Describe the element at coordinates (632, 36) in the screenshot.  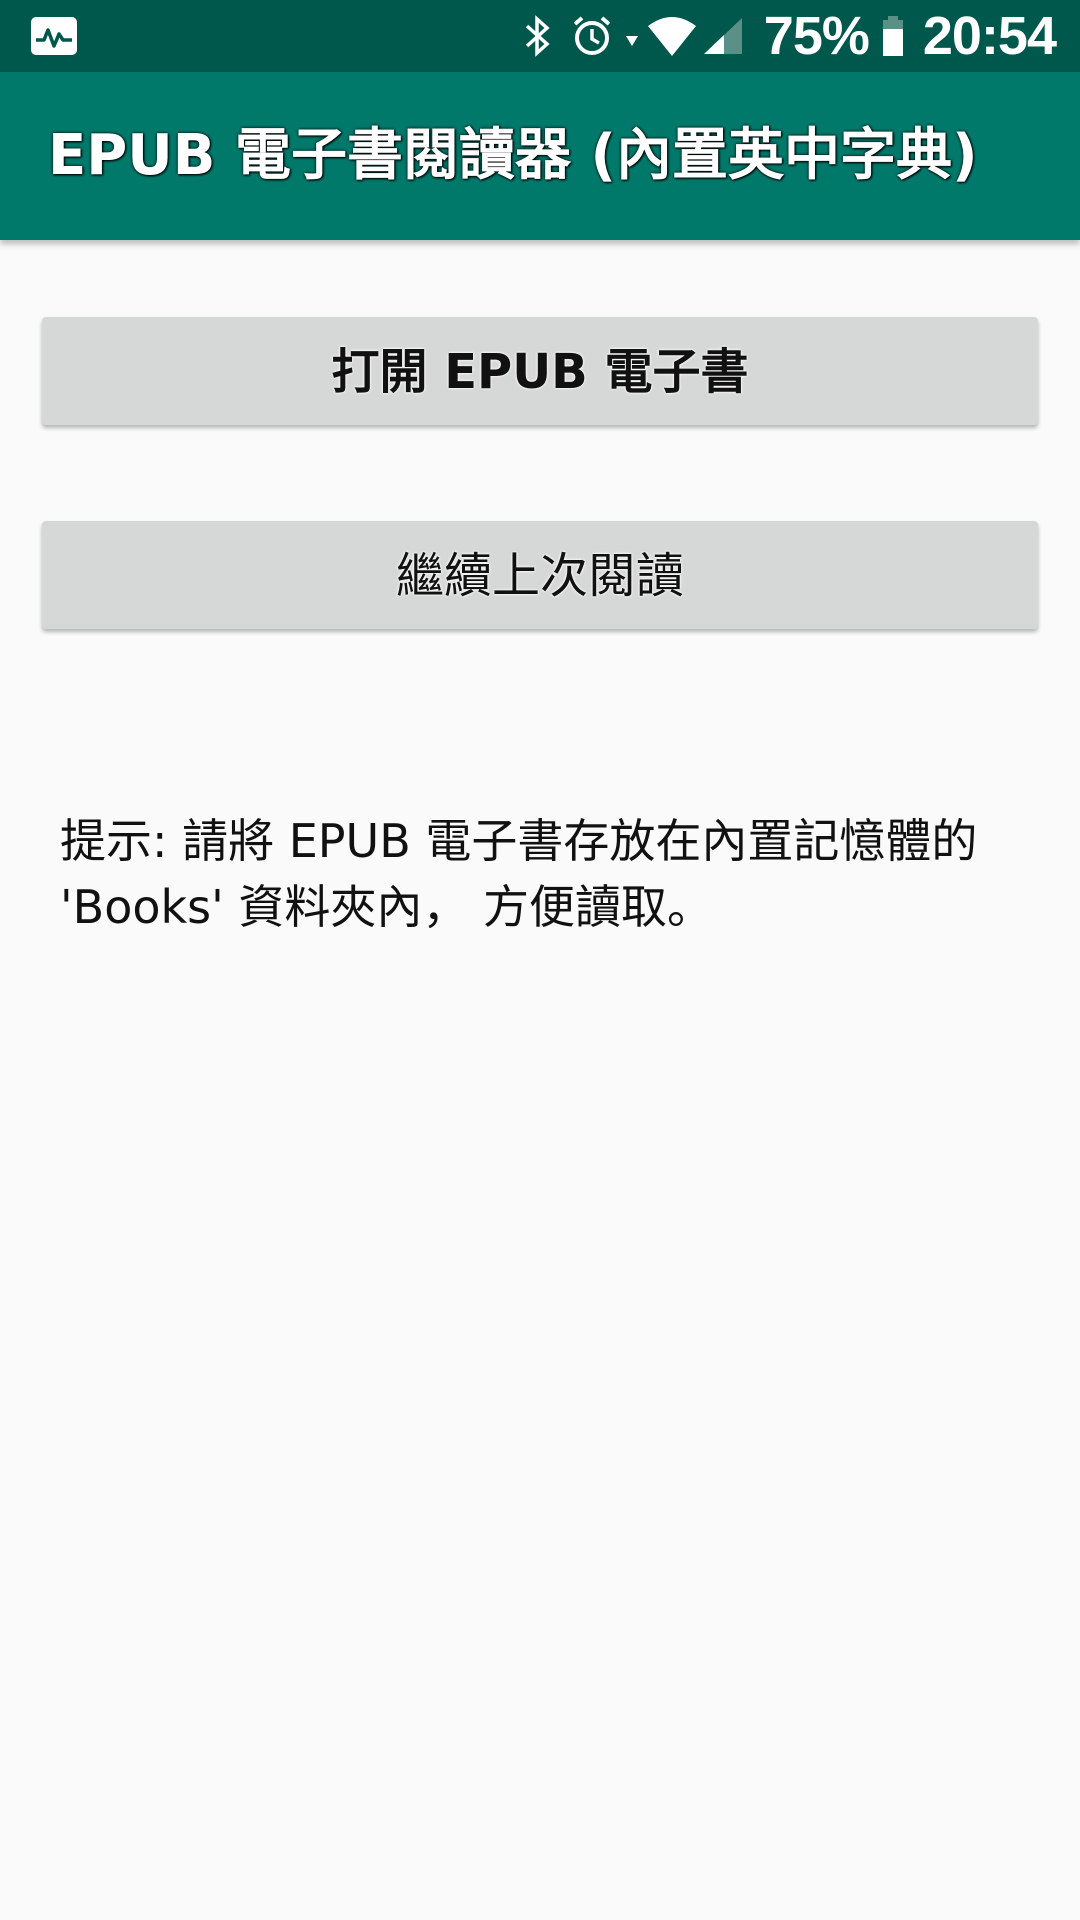
I see `data-arrow-icon` at that location.